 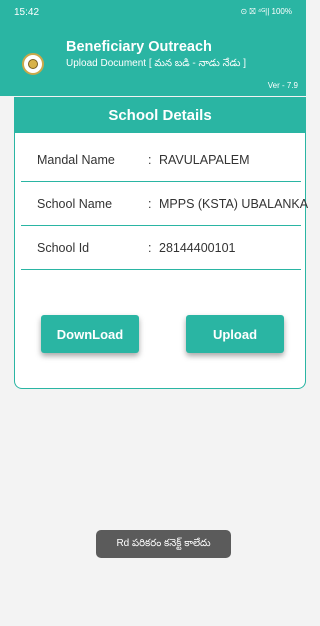 I want to click on school-id-value: 28144400101, so click(x=197, y=248).